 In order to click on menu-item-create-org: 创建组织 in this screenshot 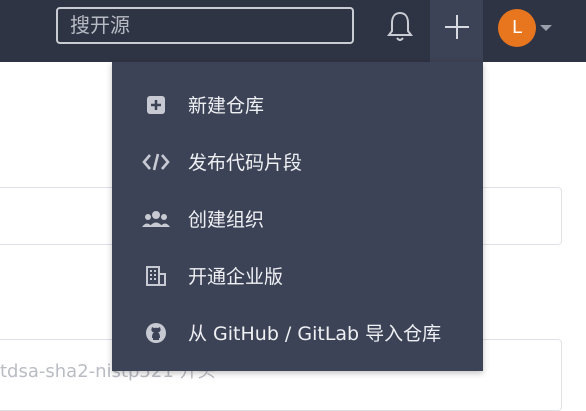, I will do `click(297, 218)`.